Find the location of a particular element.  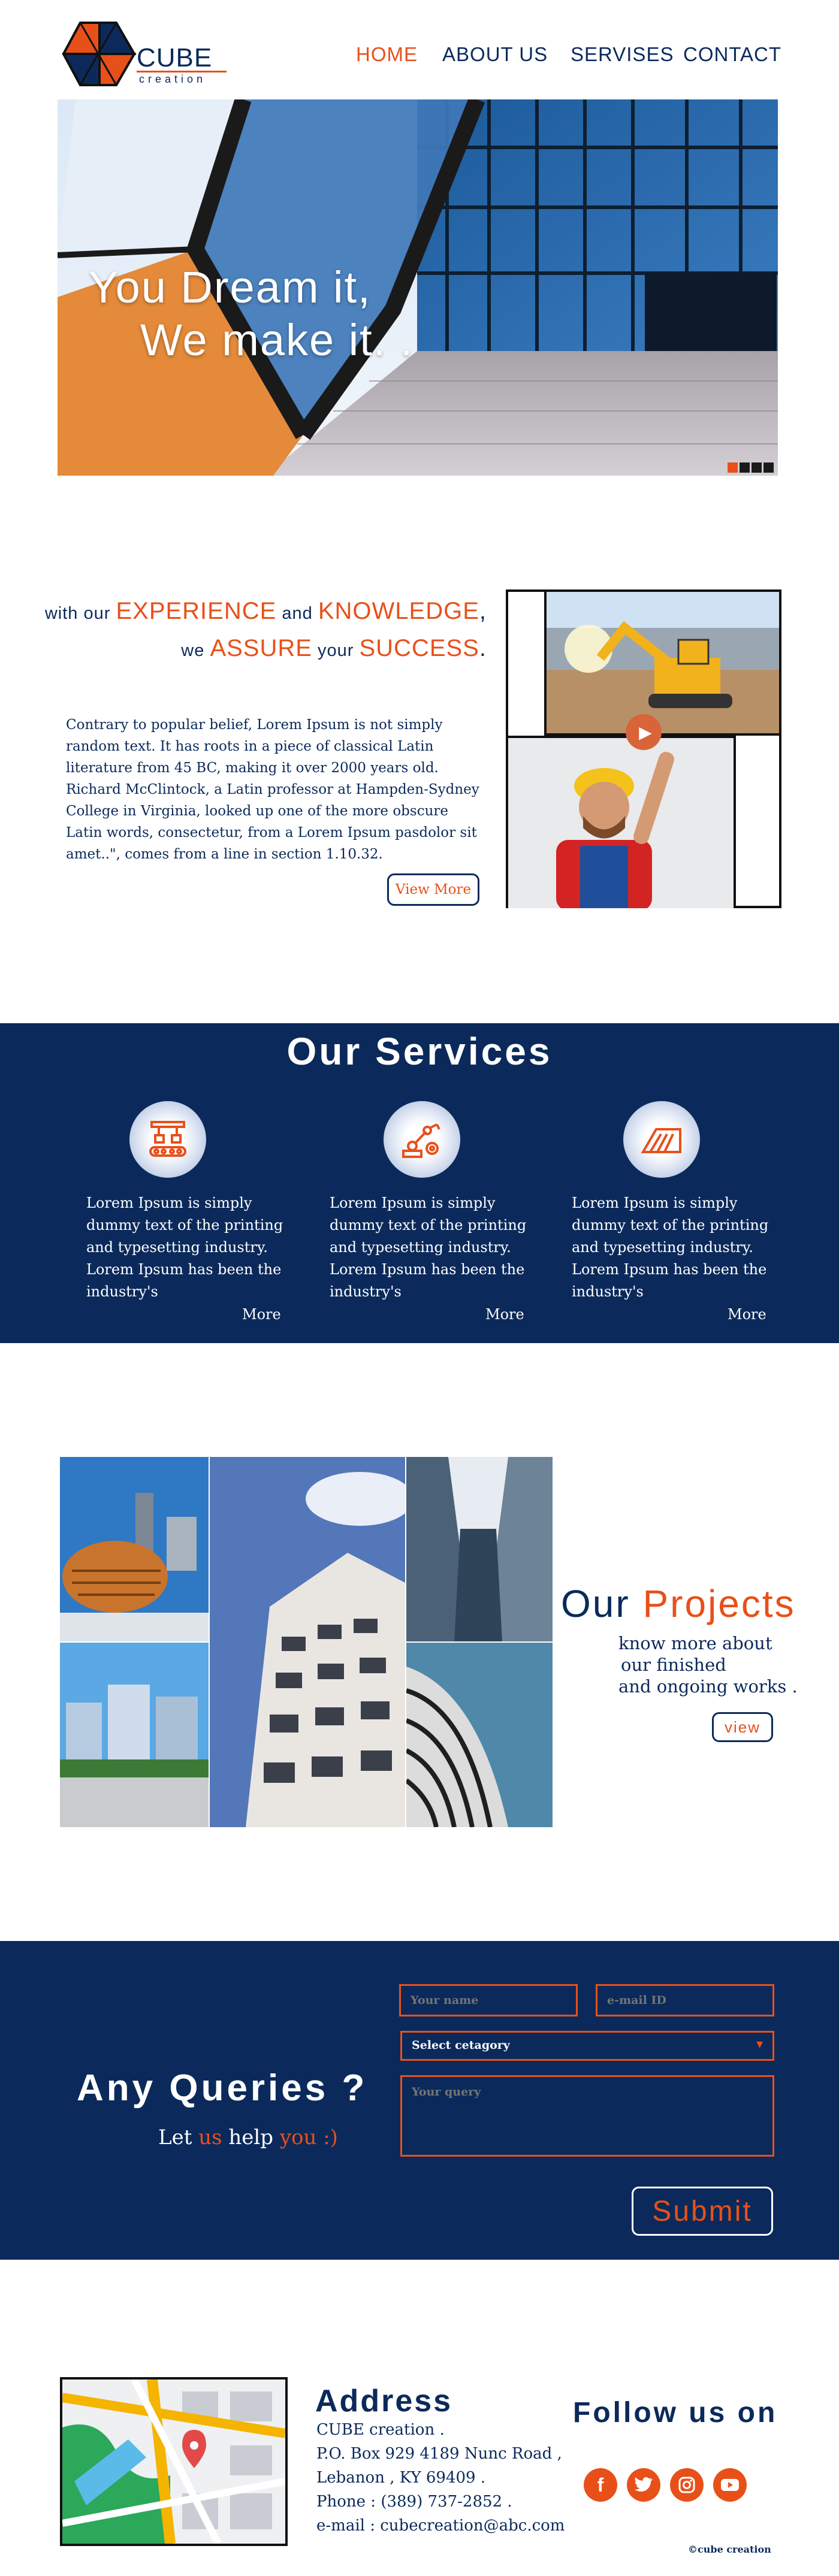

excavator-image is located at coordinates (662, 664).